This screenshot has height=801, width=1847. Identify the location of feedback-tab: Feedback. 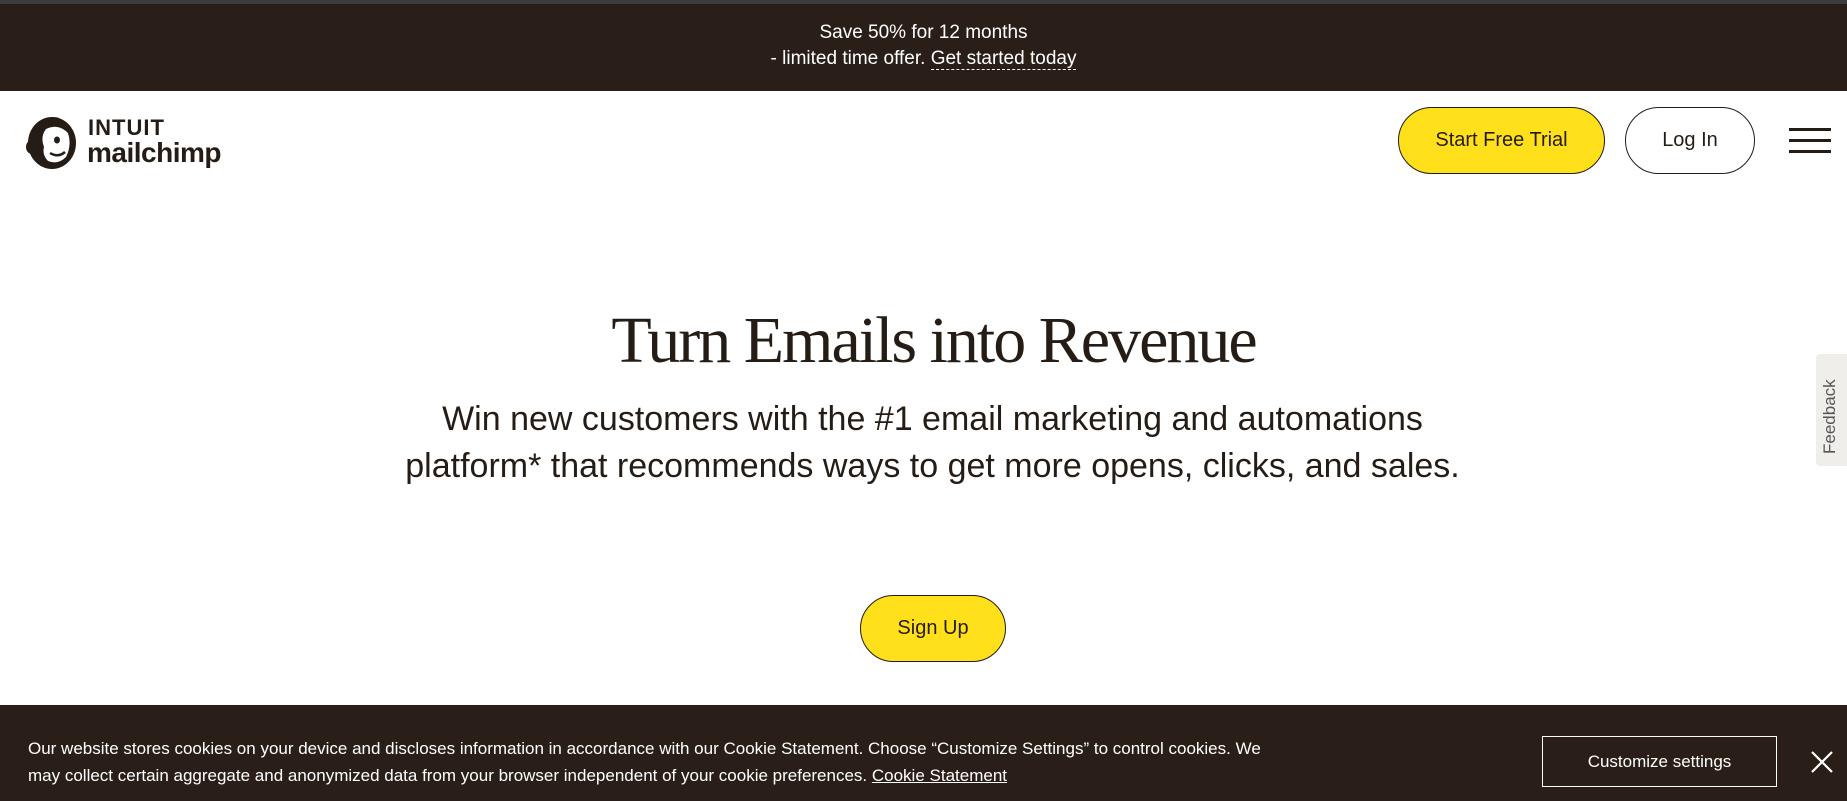
(1831, 410).